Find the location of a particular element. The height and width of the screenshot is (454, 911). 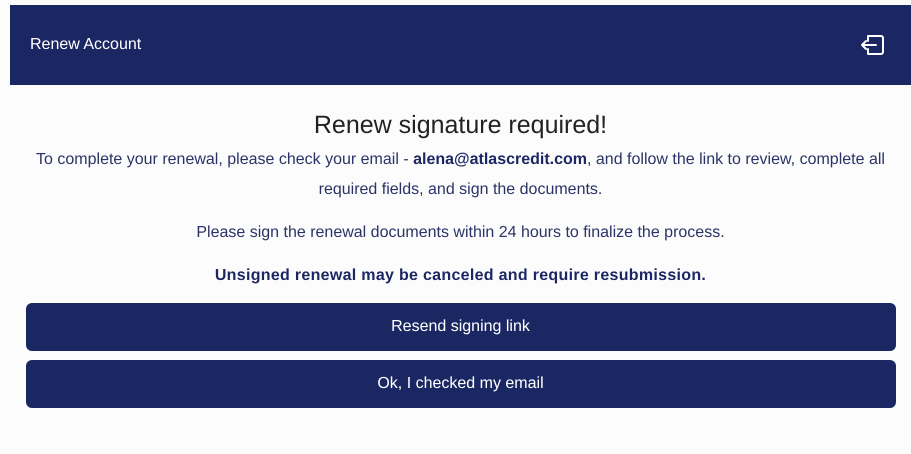

instruction-text: To complete your renewal, please check your email - alena@atlascredit.com, and follow the link to review, complete all required fields, and sign the documents. is located at coordinates (460, 175).